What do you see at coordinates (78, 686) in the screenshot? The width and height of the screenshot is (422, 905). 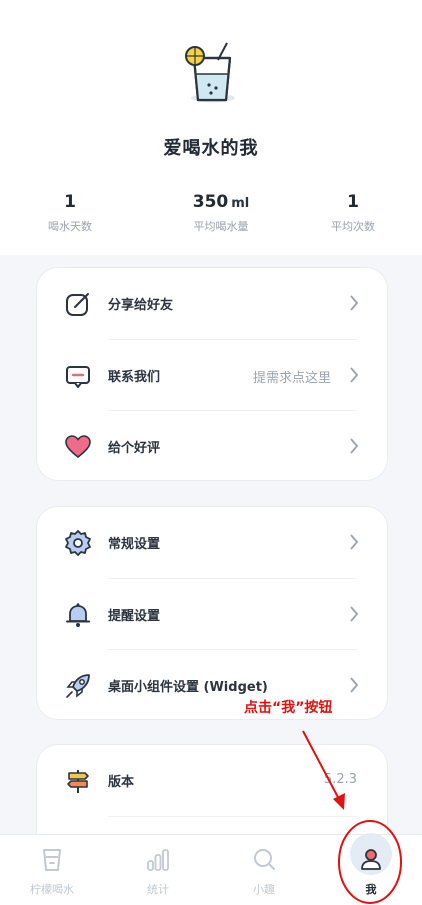 I see `rocket-icon` at bounding box center [78, 686].